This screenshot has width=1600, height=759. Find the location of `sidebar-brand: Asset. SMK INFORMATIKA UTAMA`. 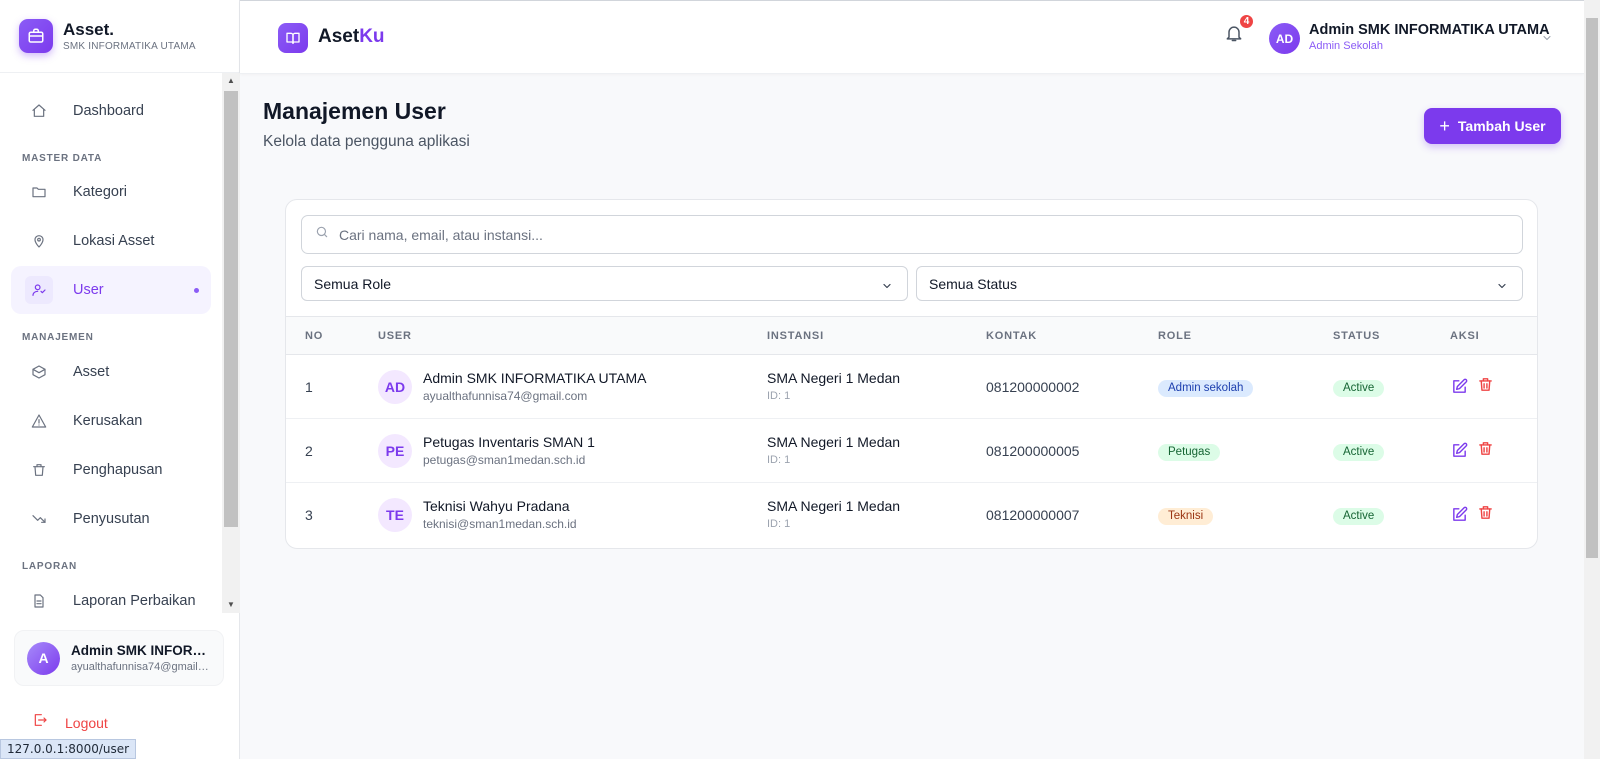

sidebar-brand: Asset. SMK INFORMATIKA UTAMA is located at coordinates (119, 36).